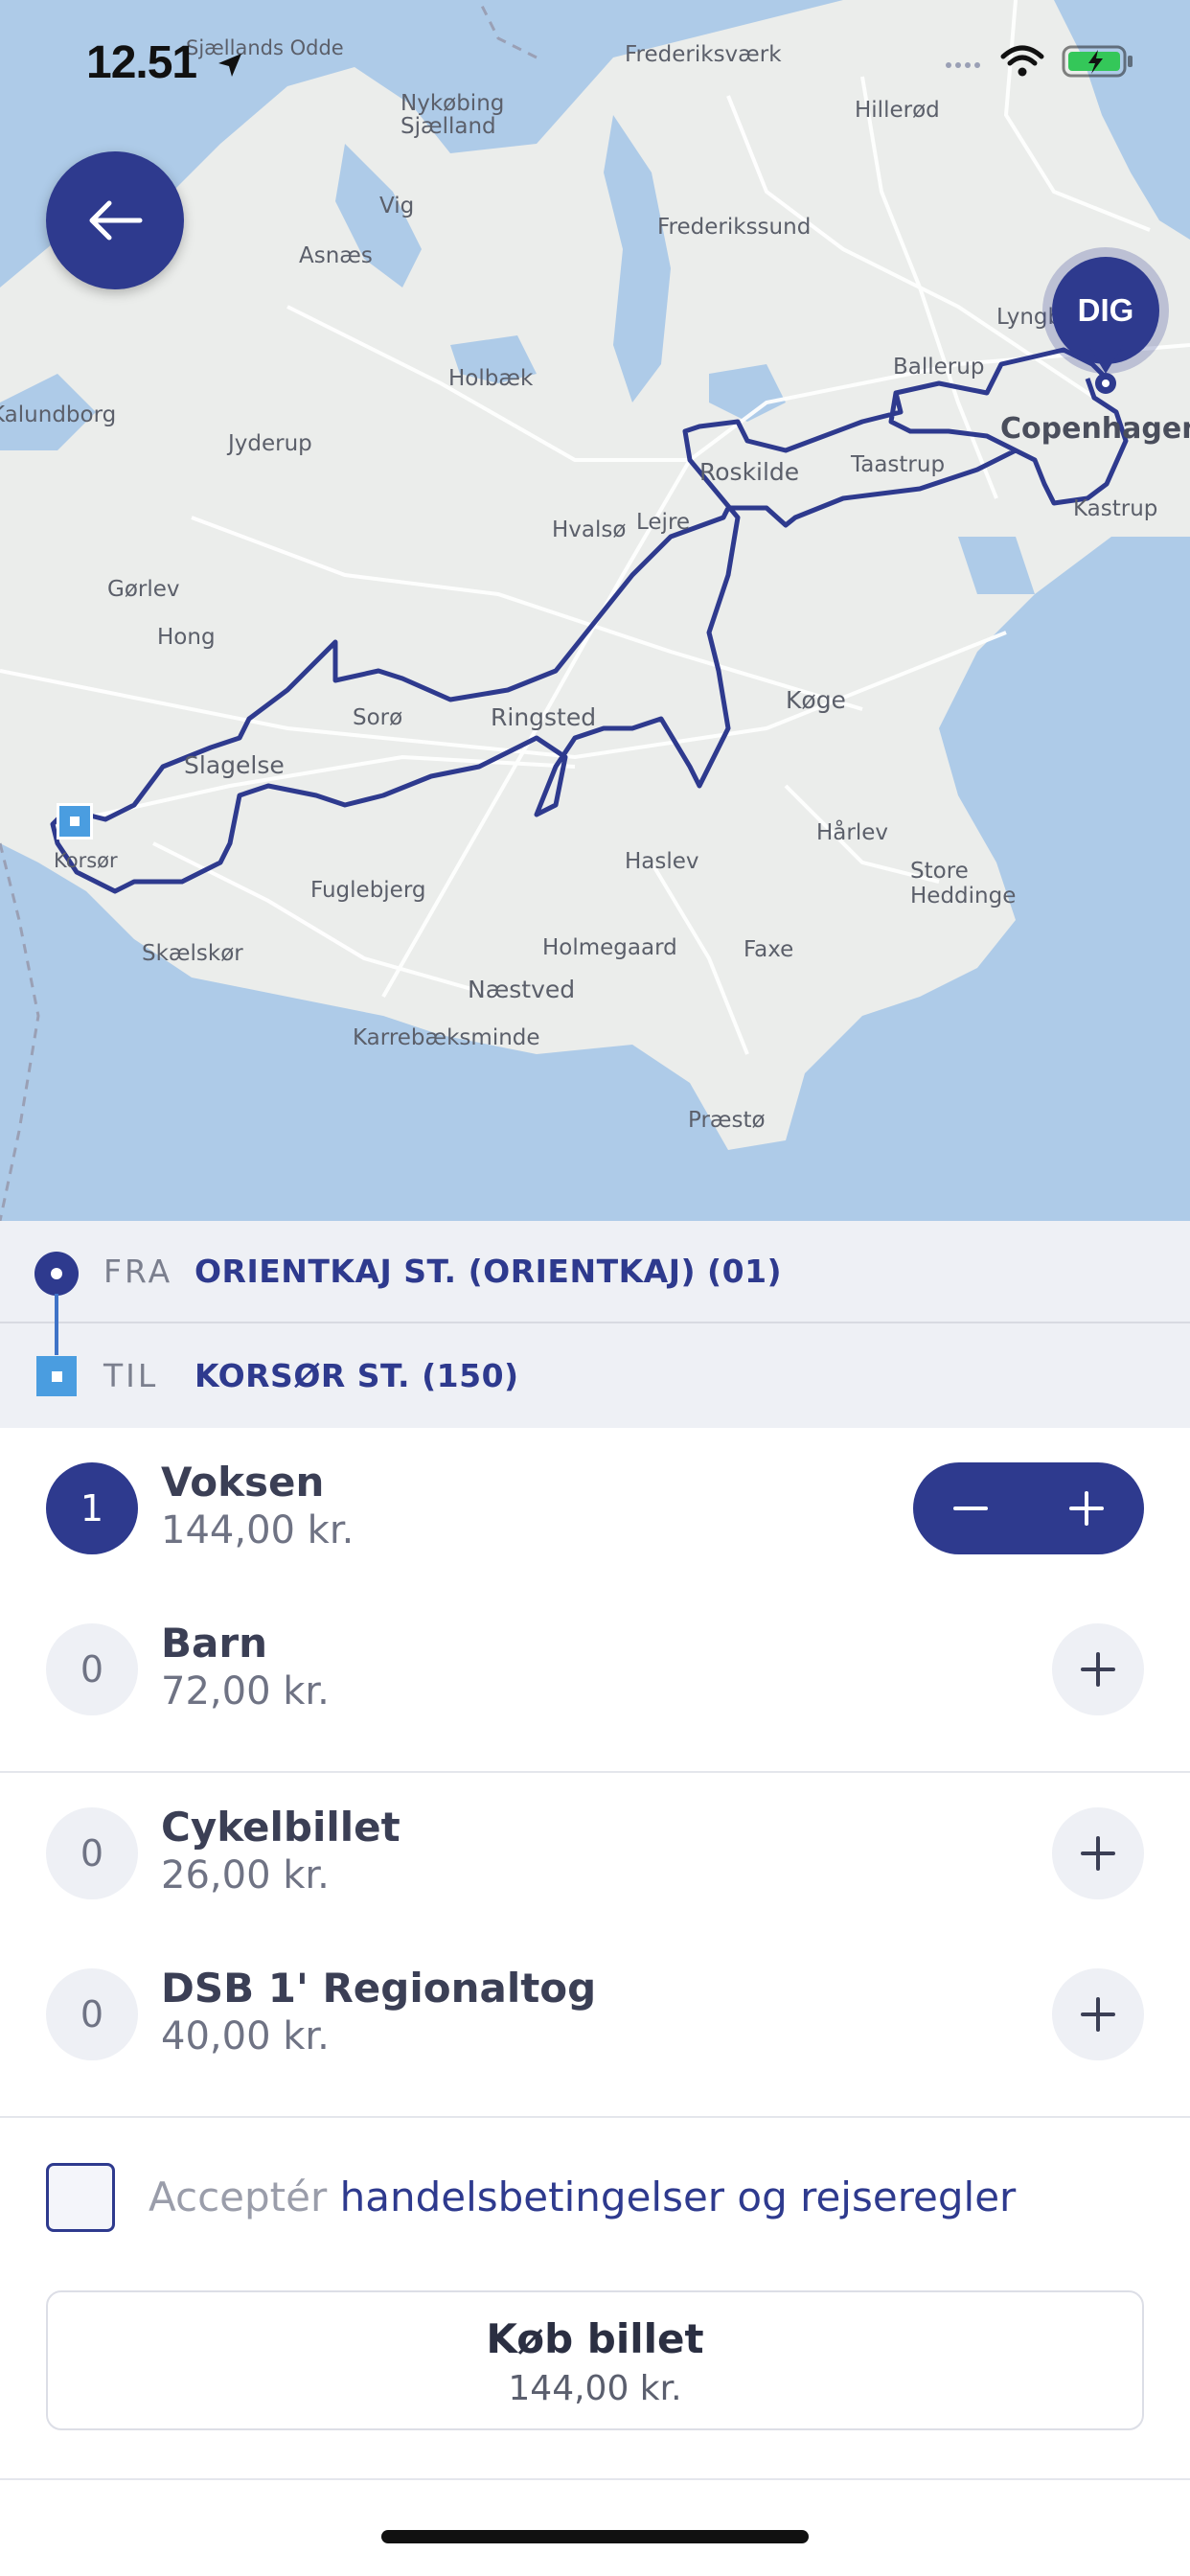 Image resolution: width=1190 pixels, height=2576 pixels. Describe the element at coordinates (1098, 62) in the screenshot. I see `battery-charging-icon` at that location.